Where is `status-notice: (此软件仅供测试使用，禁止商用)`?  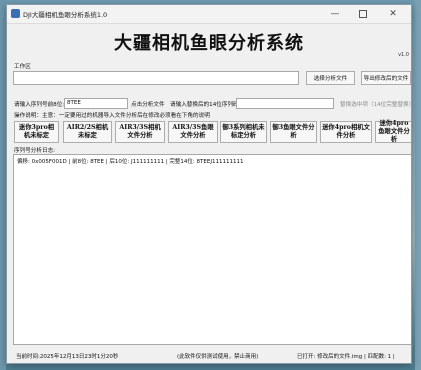
status-notice: (此软件仅供测试使用，禁止商用) is located at coordinates (218, 357).